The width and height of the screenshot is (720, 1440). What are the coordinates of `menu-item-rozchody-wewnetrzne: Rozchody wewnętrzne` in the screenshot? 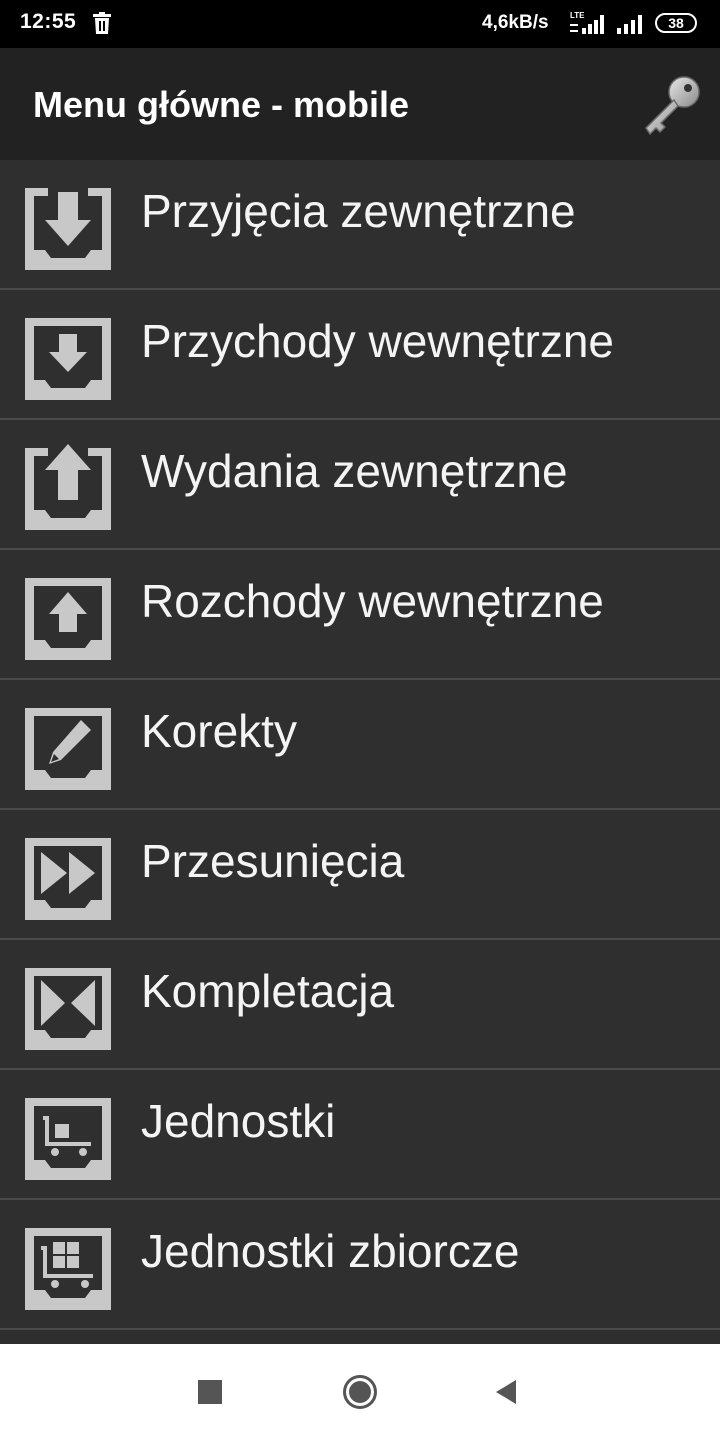 It's located at (360, 615).